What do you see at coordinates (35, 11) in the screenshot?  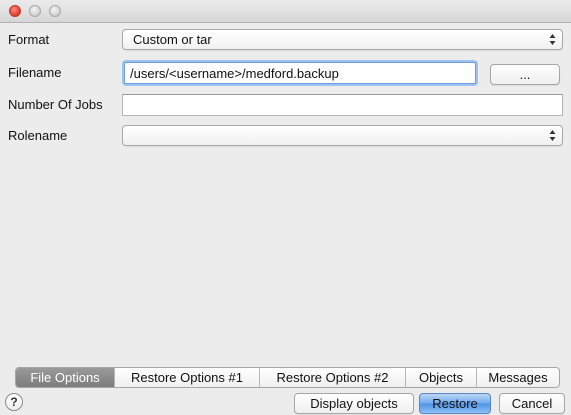 I see `minimize-window-button` at bounding box center [35, 11].